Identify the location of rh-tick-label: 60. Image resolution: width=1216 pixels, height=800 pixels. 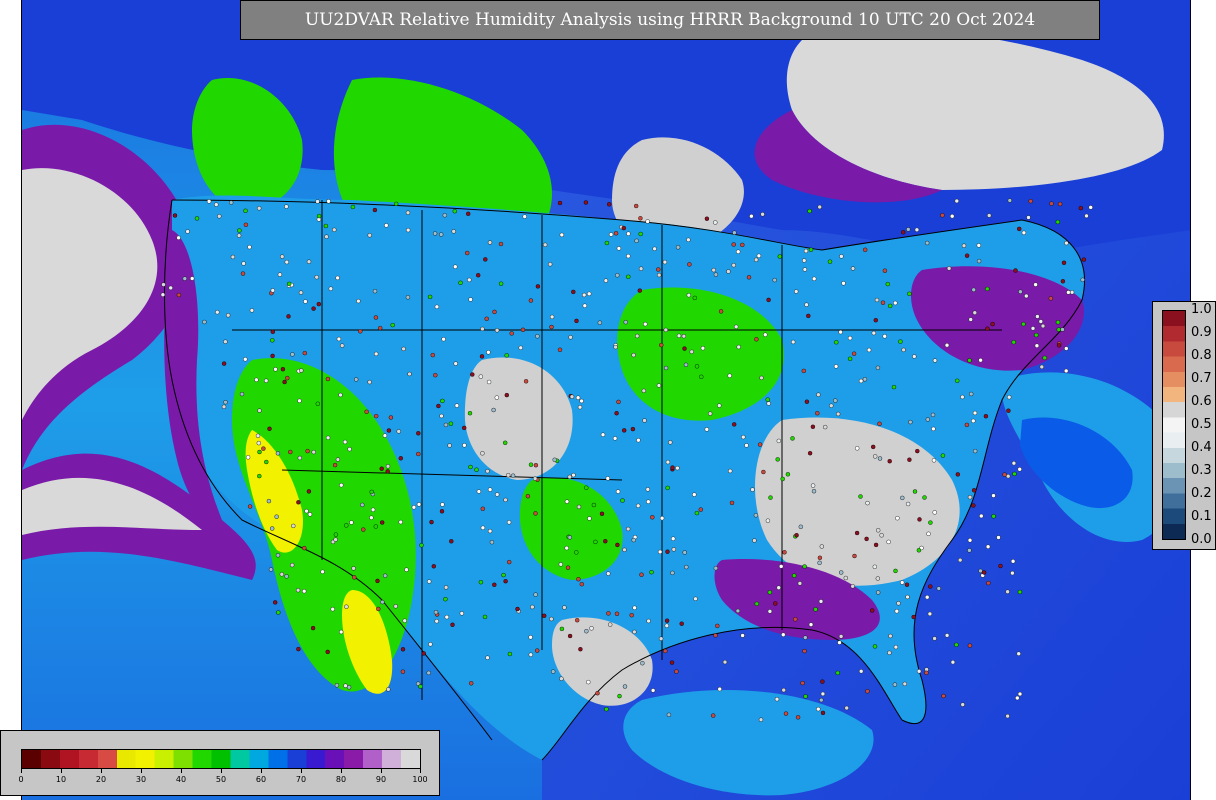
(261, 779).